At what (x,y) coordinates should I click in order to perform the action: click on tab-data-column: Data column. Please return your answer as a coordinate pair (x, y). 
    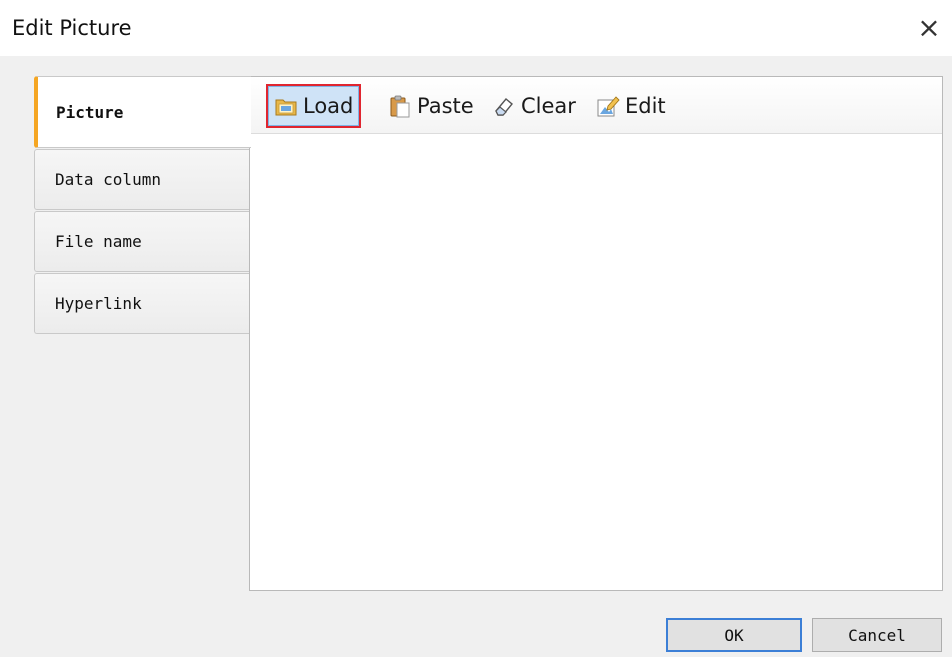
    Looking at the image, I should click on (142, 179).